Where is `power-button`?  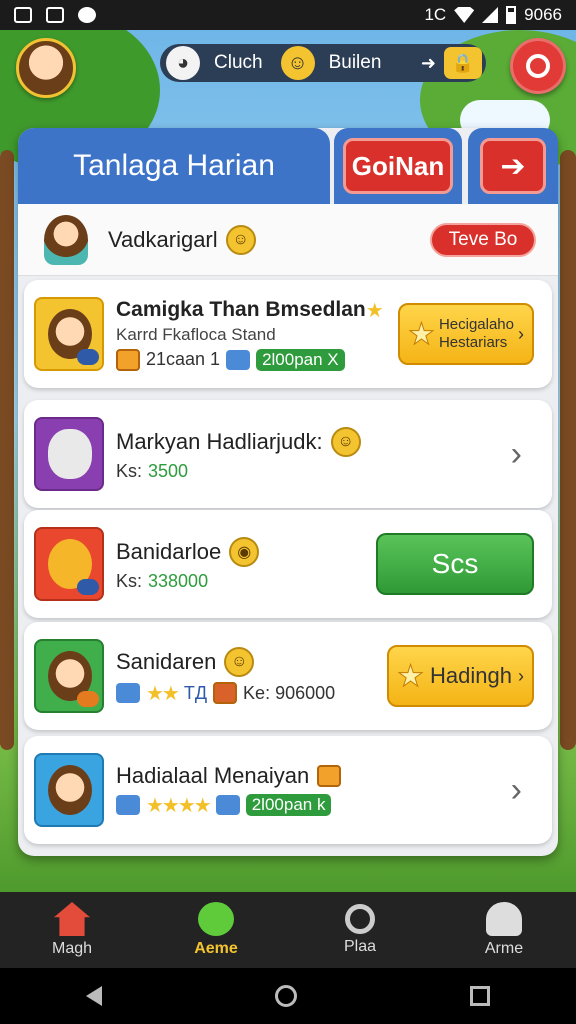 power-button is located at coordinates (538, 66).